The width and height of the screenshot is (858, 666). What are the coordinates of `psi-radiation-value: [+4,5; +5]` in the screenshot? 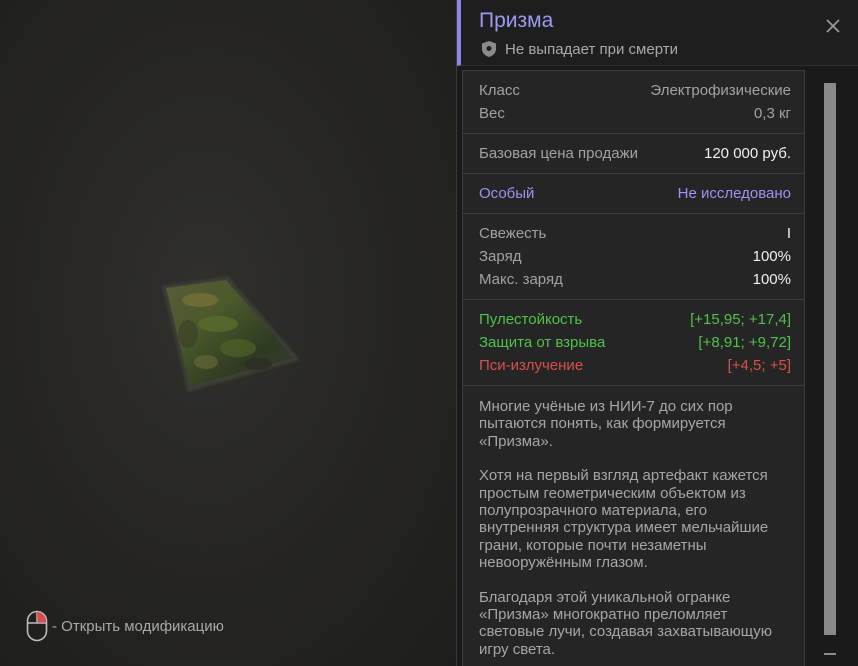 It's located at (759, 365).